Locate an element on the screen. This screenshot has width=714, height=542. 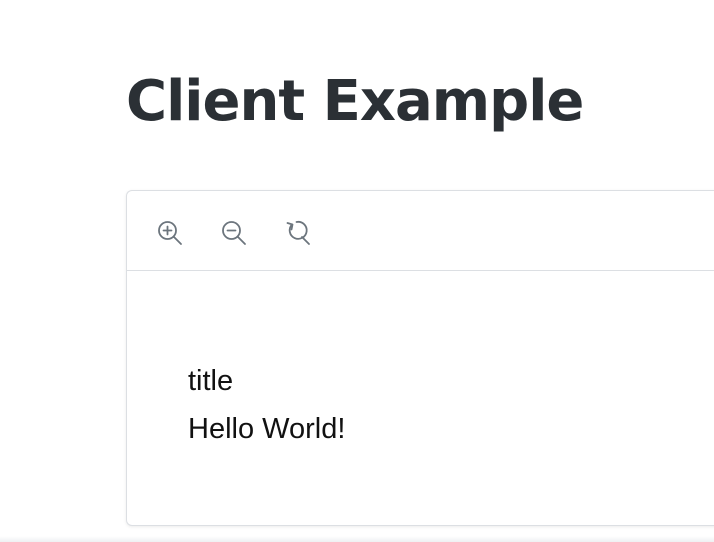
reset-zoom-button is located at coordinates (298, 233).